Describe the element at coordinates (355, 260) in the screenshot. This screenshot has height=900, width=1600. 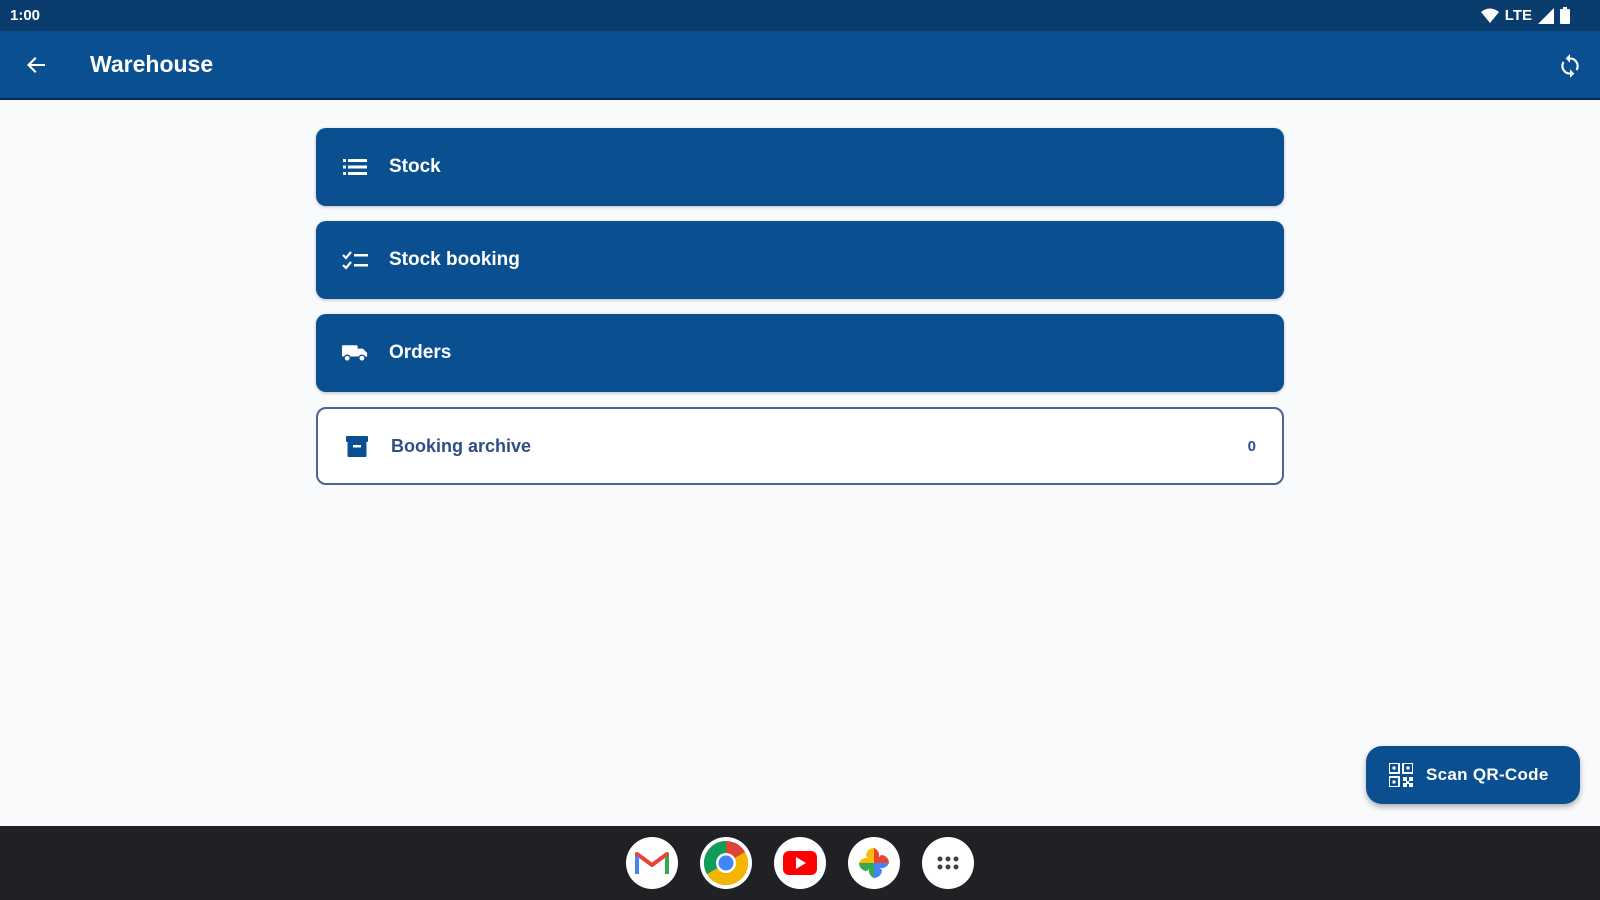
I see `checklist-icon` at that location.